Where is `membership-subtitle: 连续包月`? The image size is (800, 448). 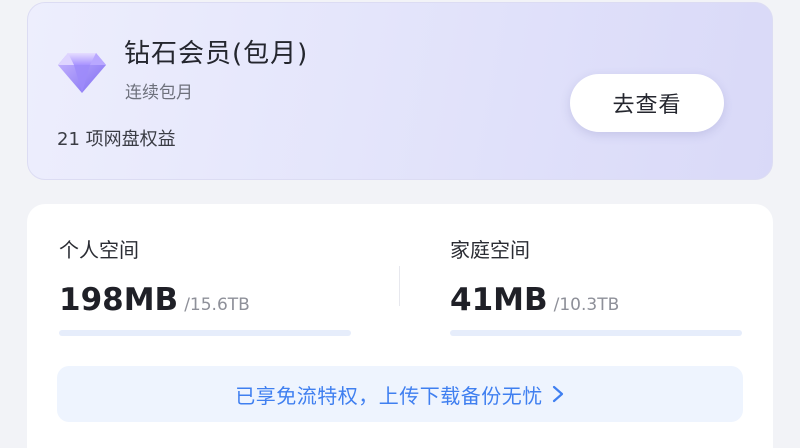 membership-subtitle: 连续包月 is located at coordinates (159, 93).